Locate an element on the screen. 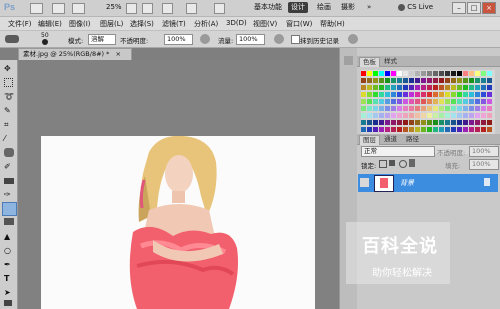  eraser-tool-preset-icon is located at coordinates (12, 39).